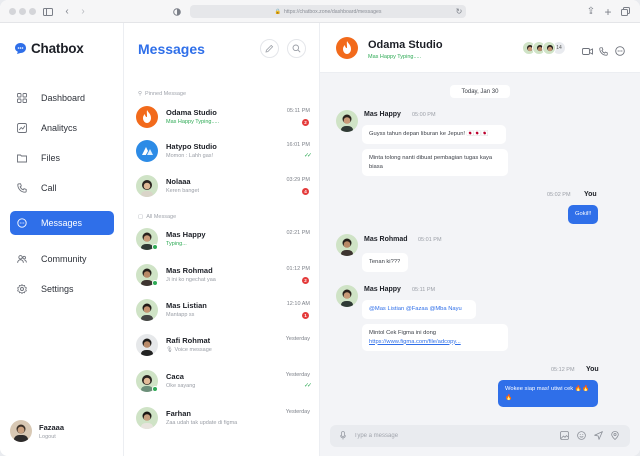  Describe the element at coordinates (403, 333) in the screenshot. I see `message-text: Mintol Cek Figma ini dong` at that location.